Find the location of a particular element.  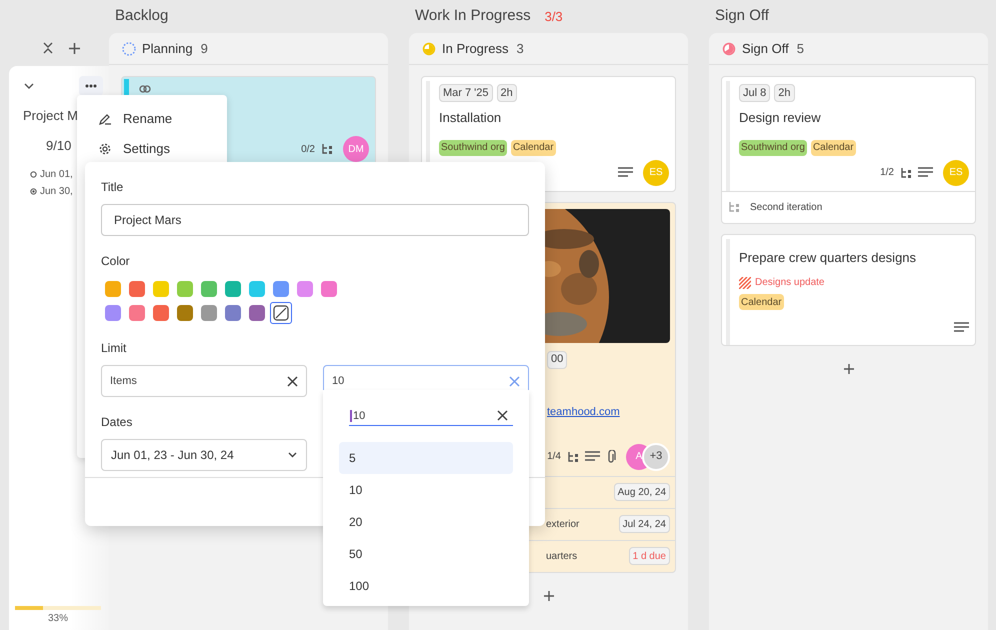

lane-title: Sign Off is located at coordinates (742, 16).